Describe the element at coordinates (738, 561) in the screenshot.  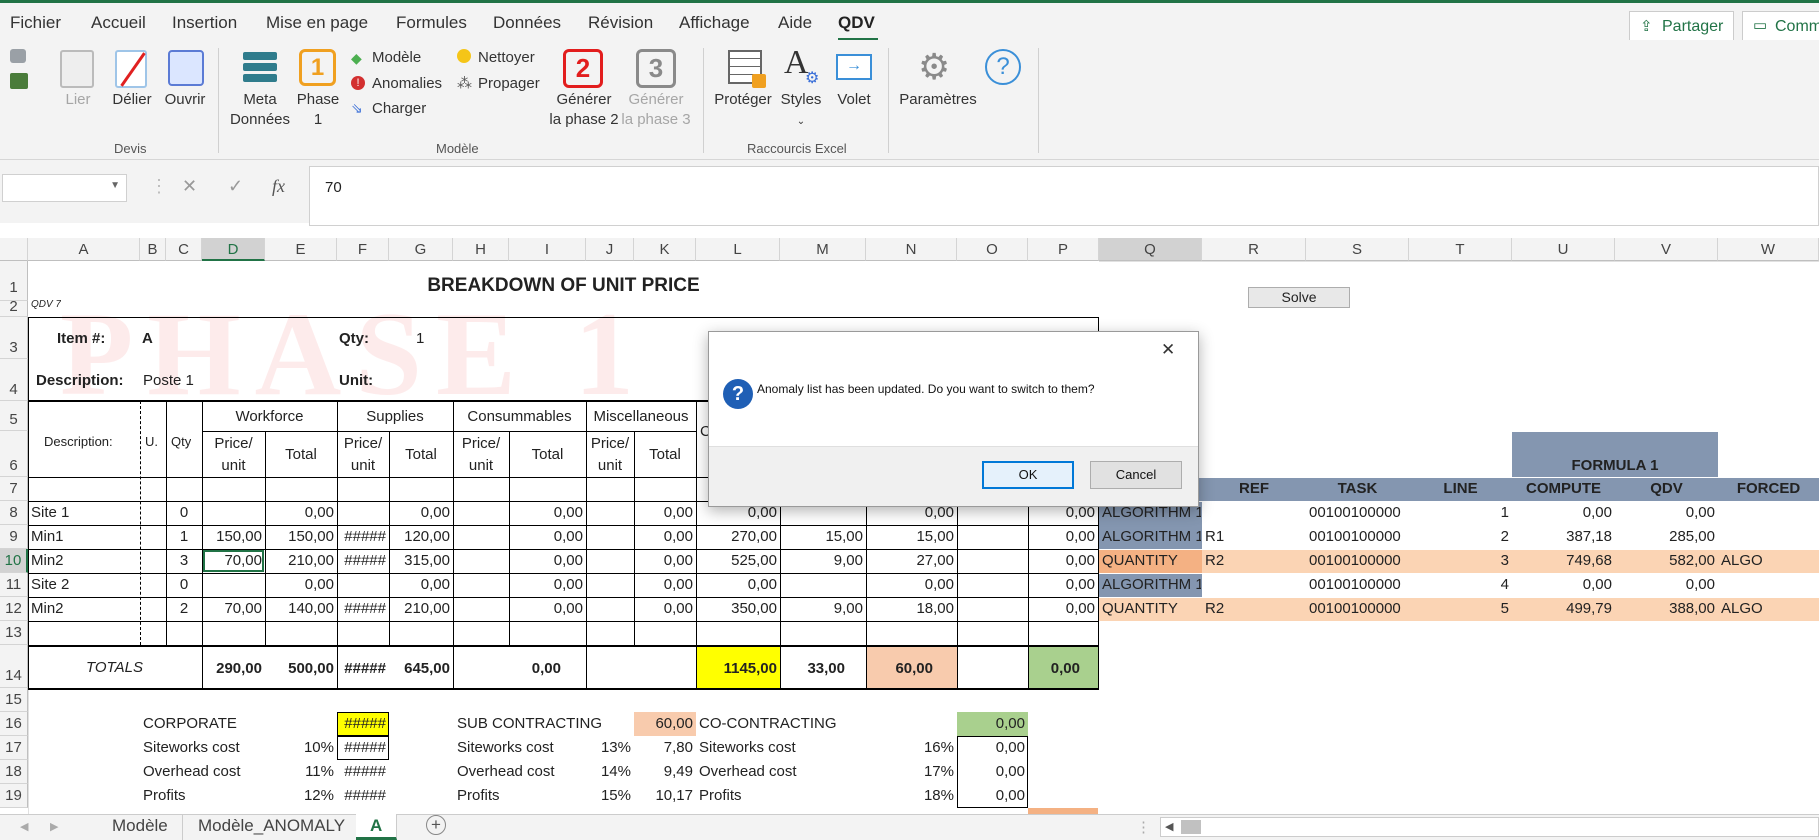
I see `line-col-l: 525,00` at that location.